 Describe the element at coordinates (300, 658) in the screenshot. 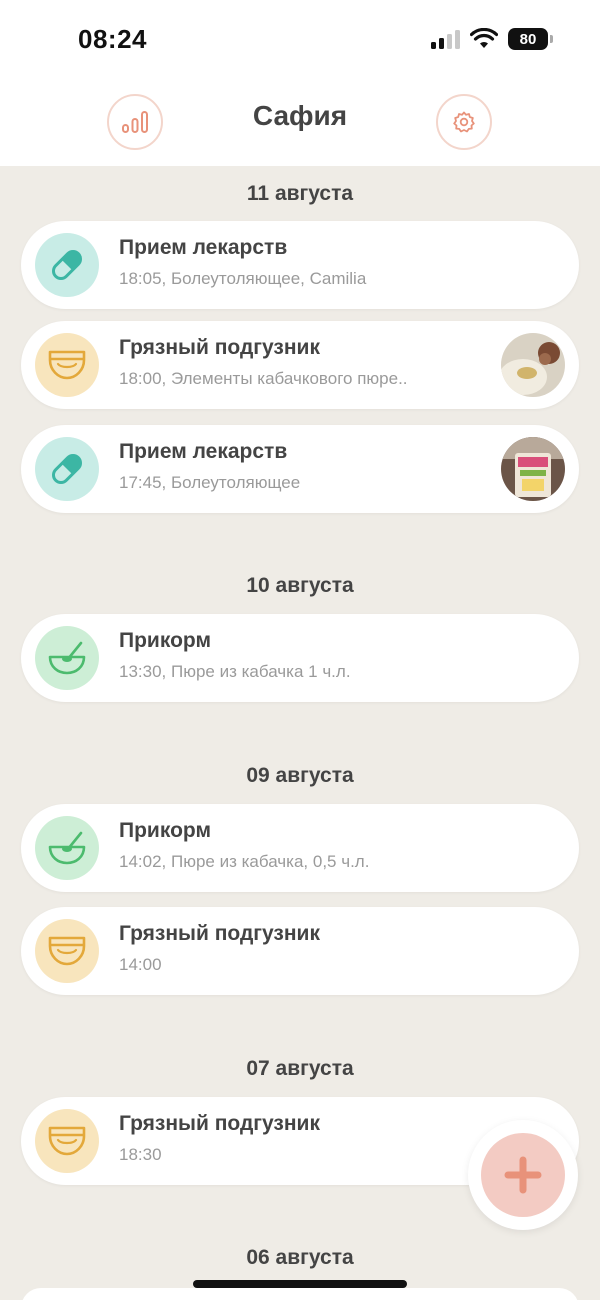

I see `event-card: Прикорм 13:30, Пюре из кабачка 1 ч.л.` at that location.